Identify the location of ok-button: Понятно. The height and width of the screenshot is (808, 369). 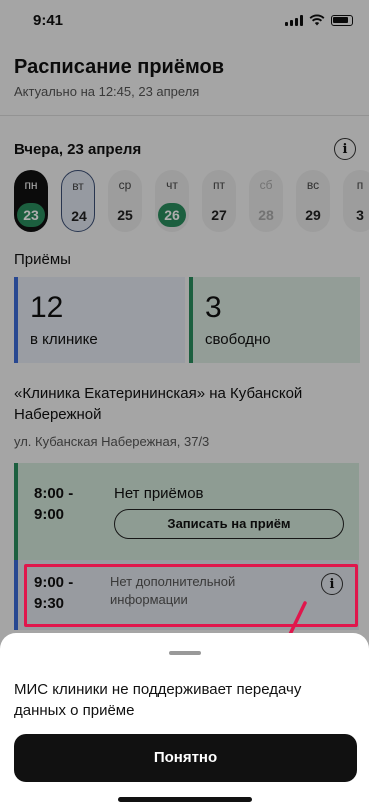
(185, 758).